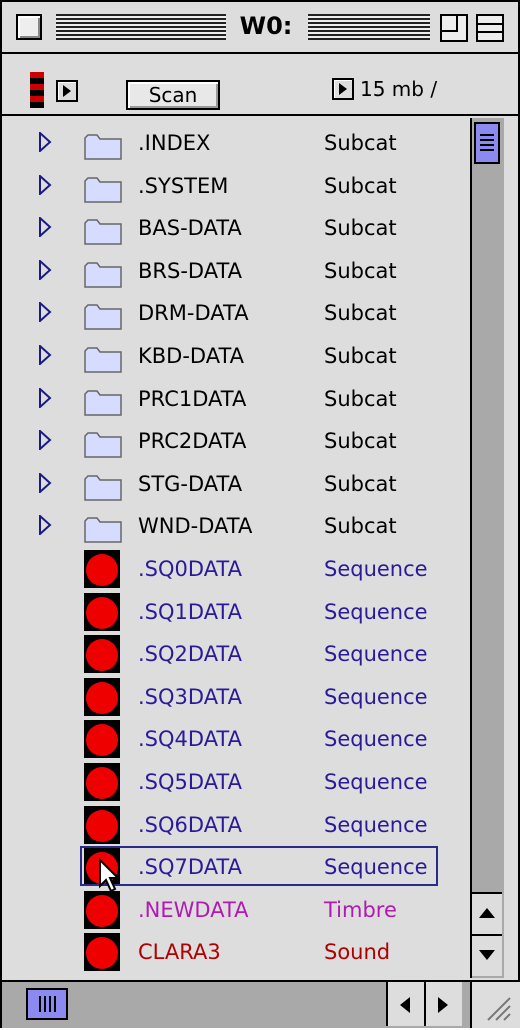 Image resolution: width=520 pixels, height=1030 pixels. What do you see at coordinates (141, 27) in the screenshot?
I see `title-bar-stripes-left` at bounding box center [141, 27].